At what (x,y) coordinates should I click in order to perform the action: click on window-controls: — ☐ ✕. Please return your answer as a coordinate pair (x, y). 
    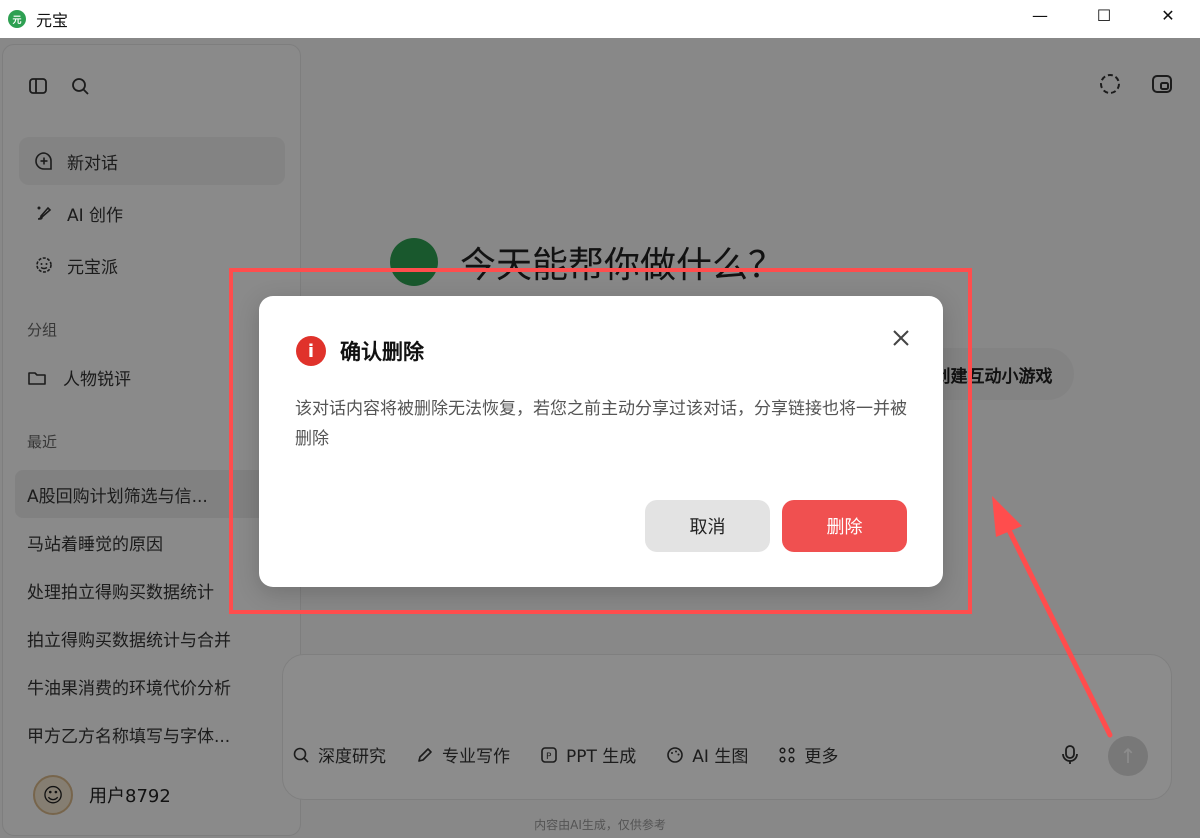
    Looking at the image, I should click on (1104, 15).